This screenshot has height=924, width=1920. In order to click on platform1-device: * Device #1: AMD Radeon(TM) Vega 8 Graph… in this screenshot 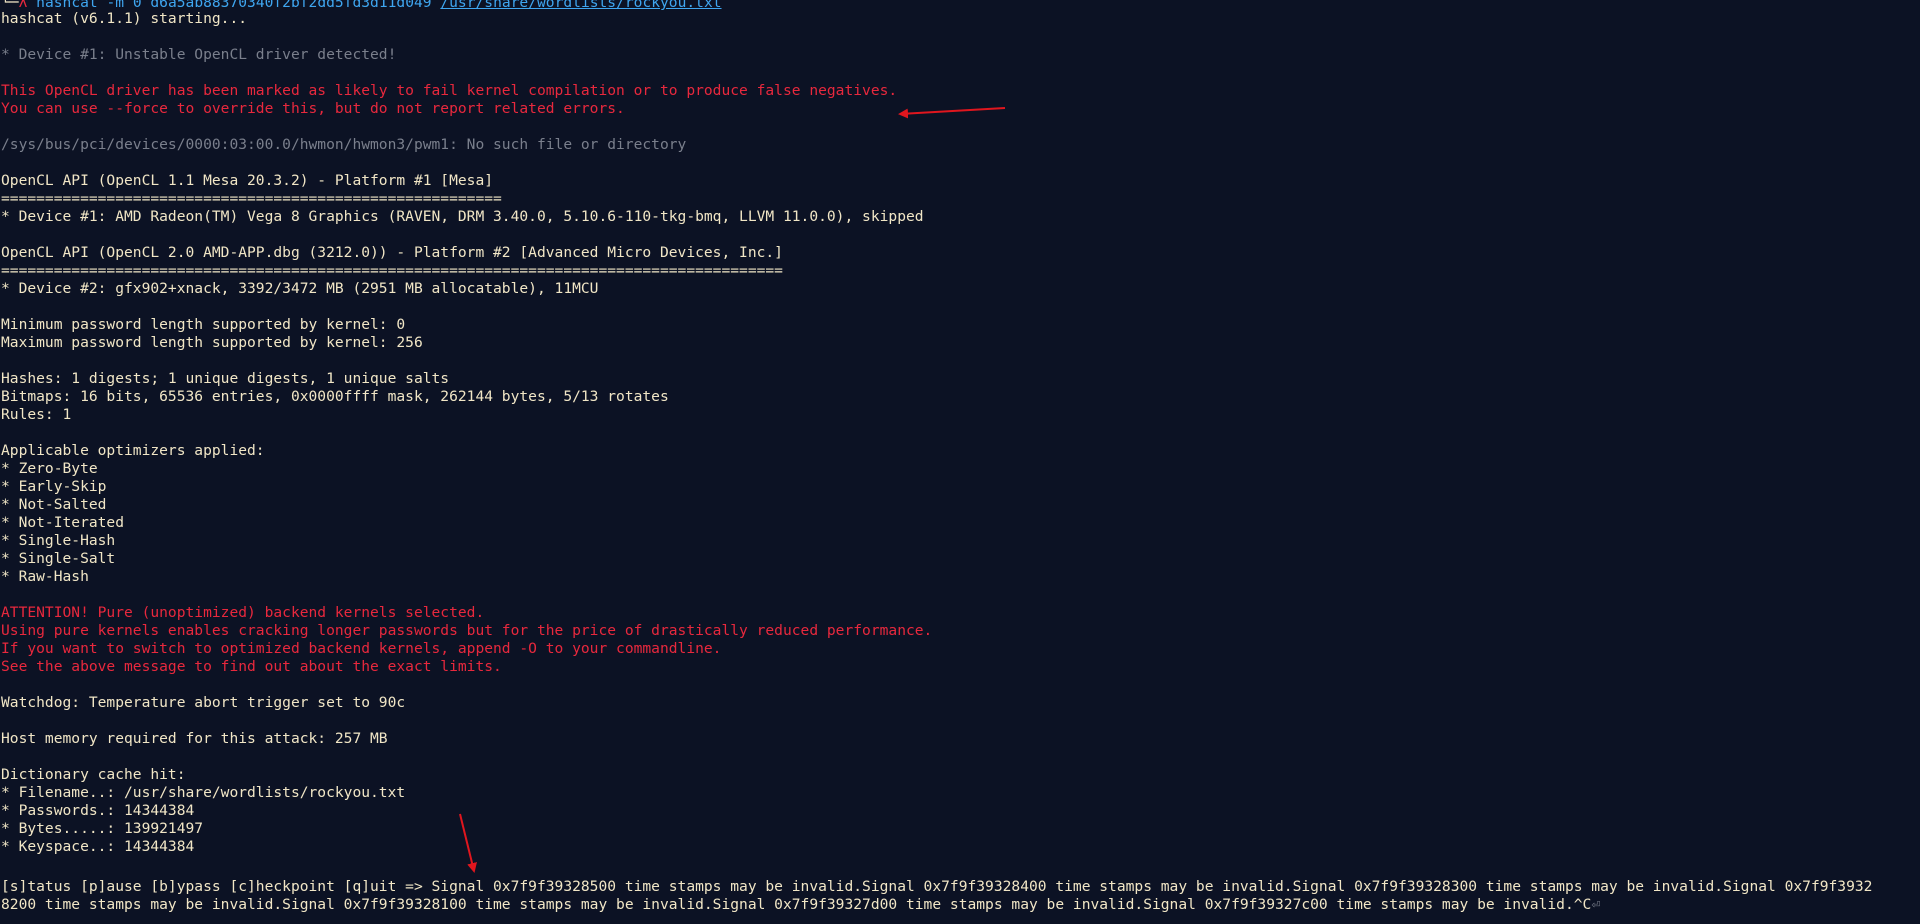, I will do `click(462, 216)`.